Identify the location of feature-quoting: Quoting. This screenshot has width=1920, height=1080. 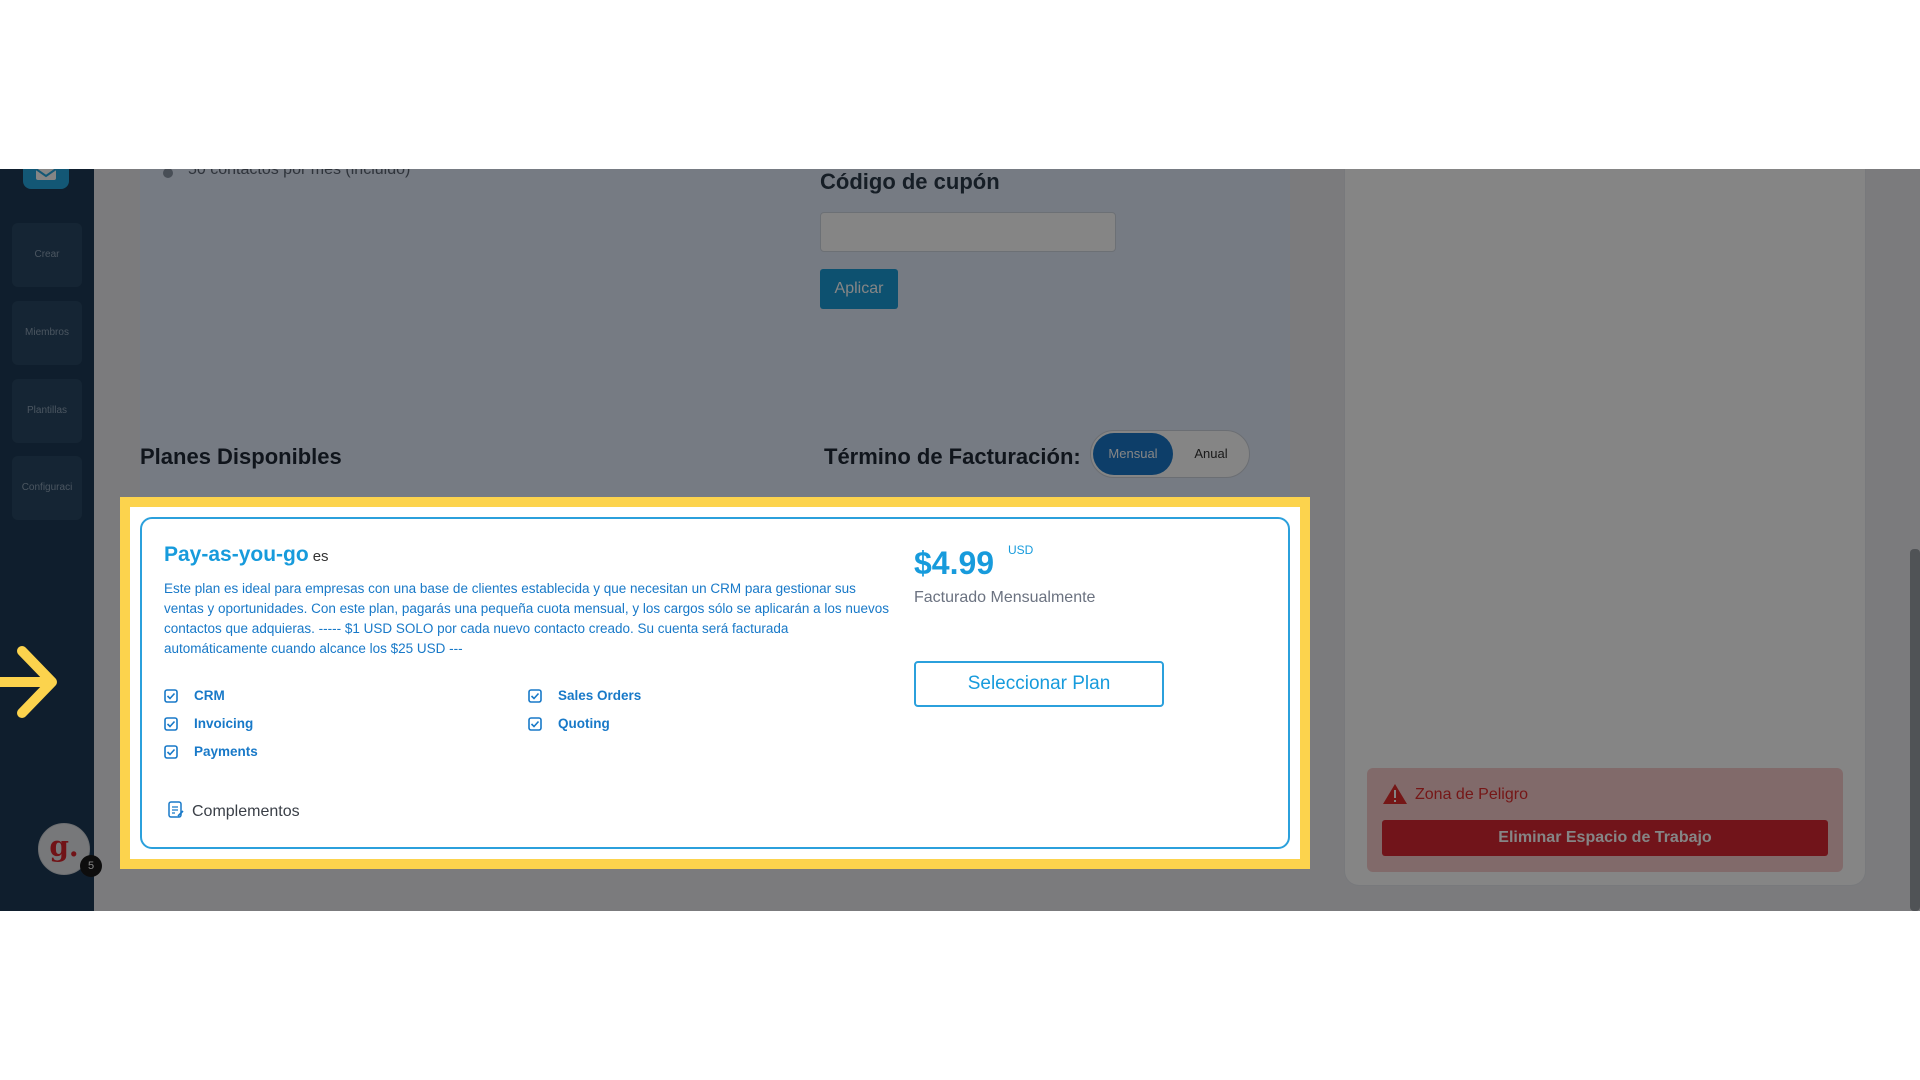
(584, 723).